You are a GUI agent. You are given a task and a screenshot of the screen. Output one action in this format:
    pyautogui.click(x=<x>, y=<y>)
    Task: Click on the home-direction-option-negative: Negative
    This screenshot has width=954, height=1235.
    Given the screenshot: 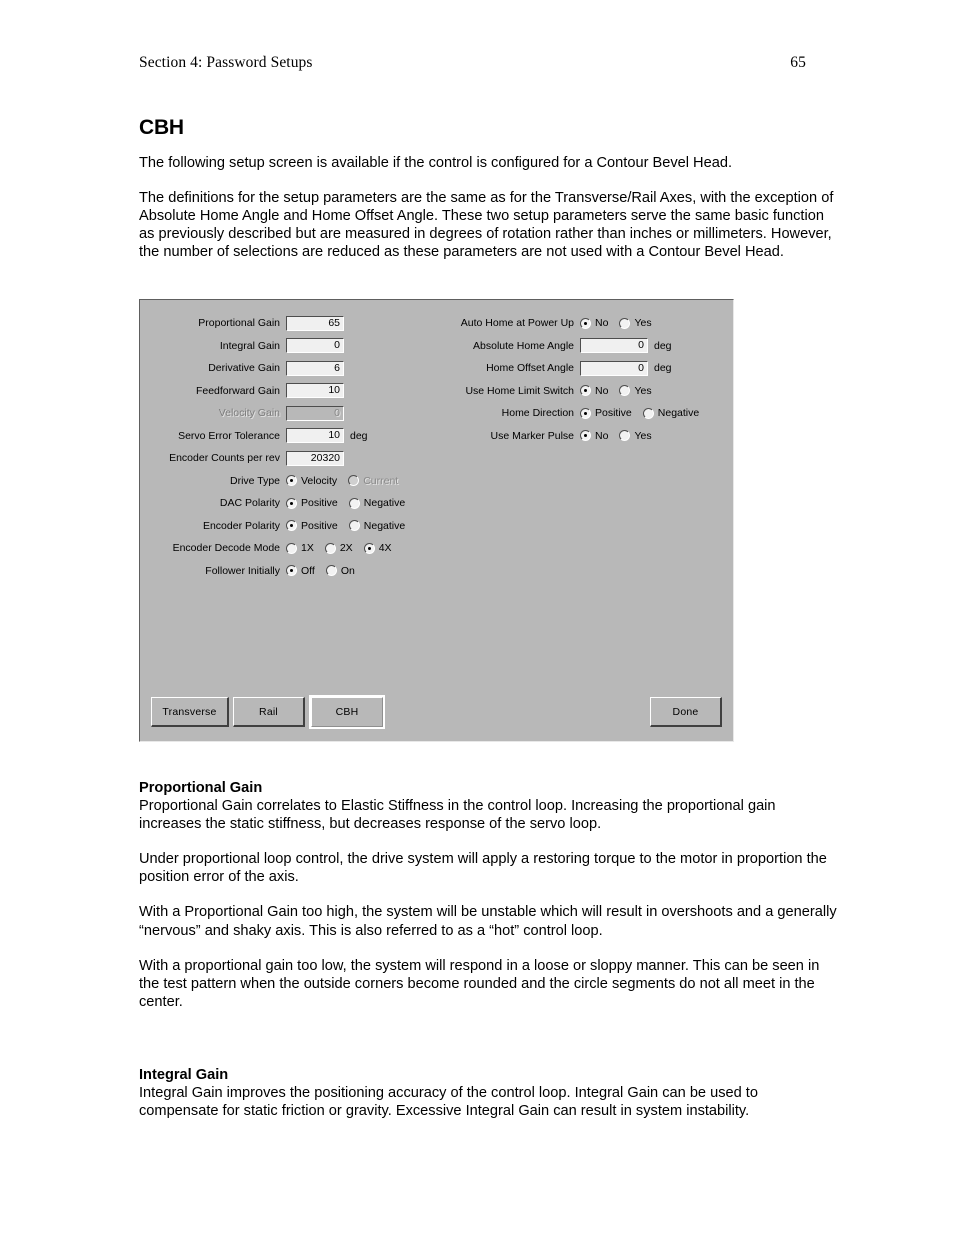 What is the action you would take?
    pyautogui.click(x=670, y=413)
    